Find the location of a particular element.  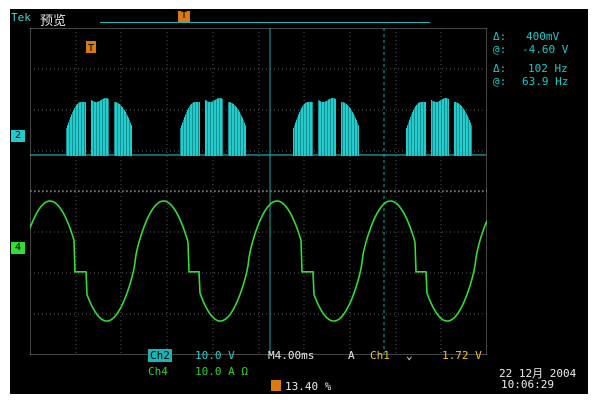

cursor-delta-label: Δ: is located at coordinates (500, 36).